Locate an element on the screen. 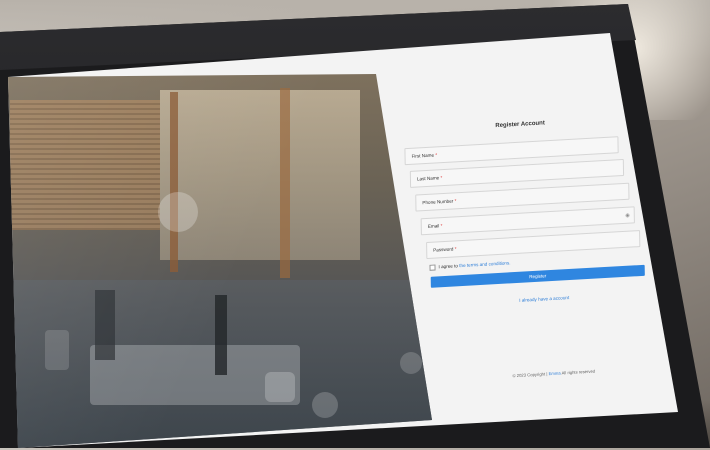  eye-icon: ◉ is located at coordinates (627, 216).